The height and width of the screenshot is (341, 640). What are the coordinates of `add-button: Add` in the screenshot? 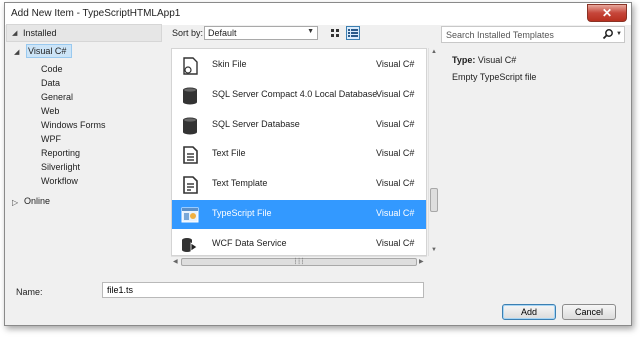 It's located at (529, 312).